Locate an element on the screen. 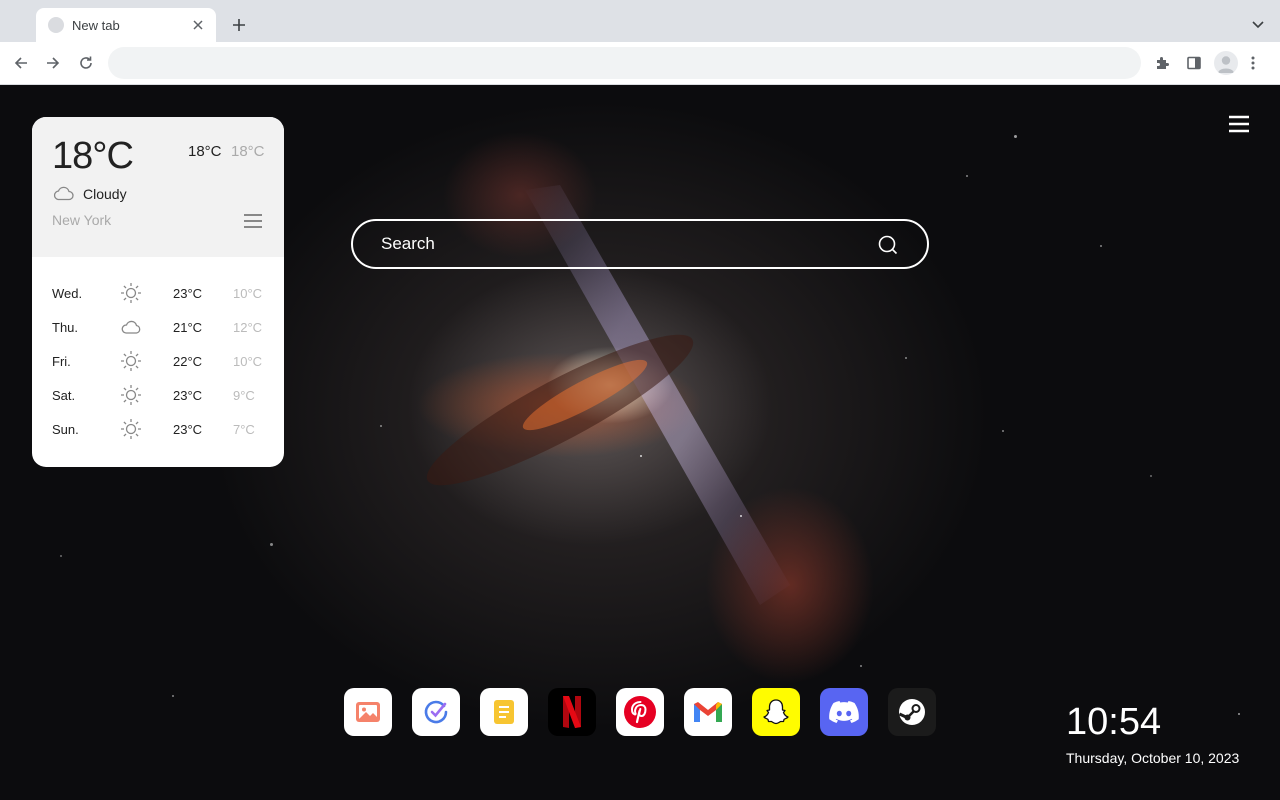 This screenshot has height=800, width=1280. forecast-day: Fri. is located at coordinates (61, 361).